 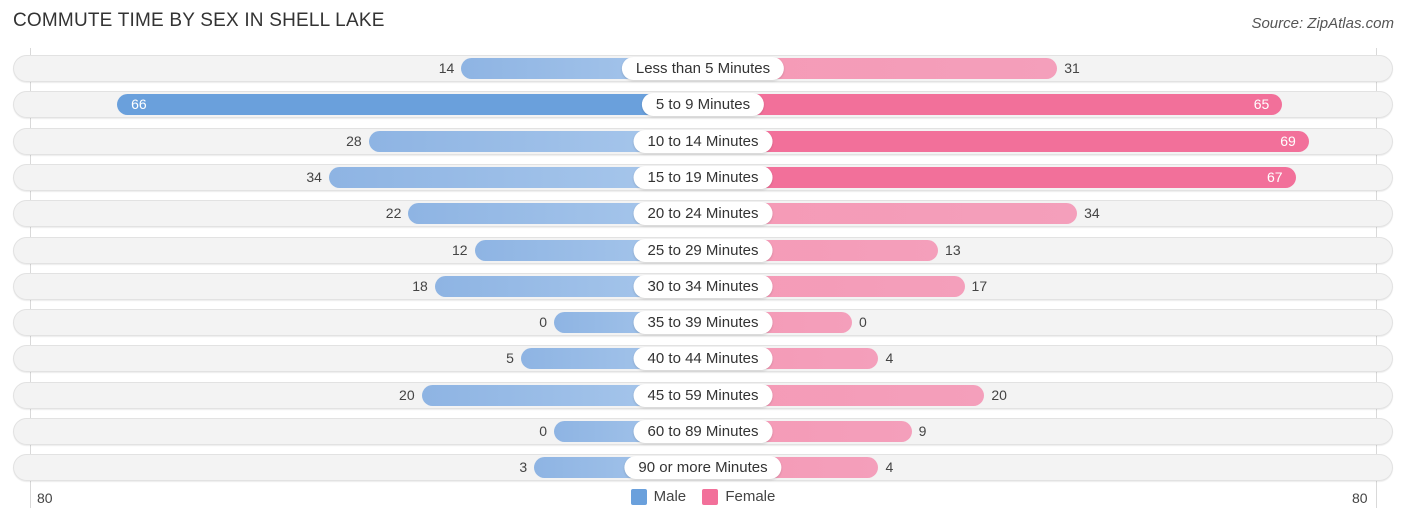 I want to click on value-label-male: 20, so click(x=407, y=394).